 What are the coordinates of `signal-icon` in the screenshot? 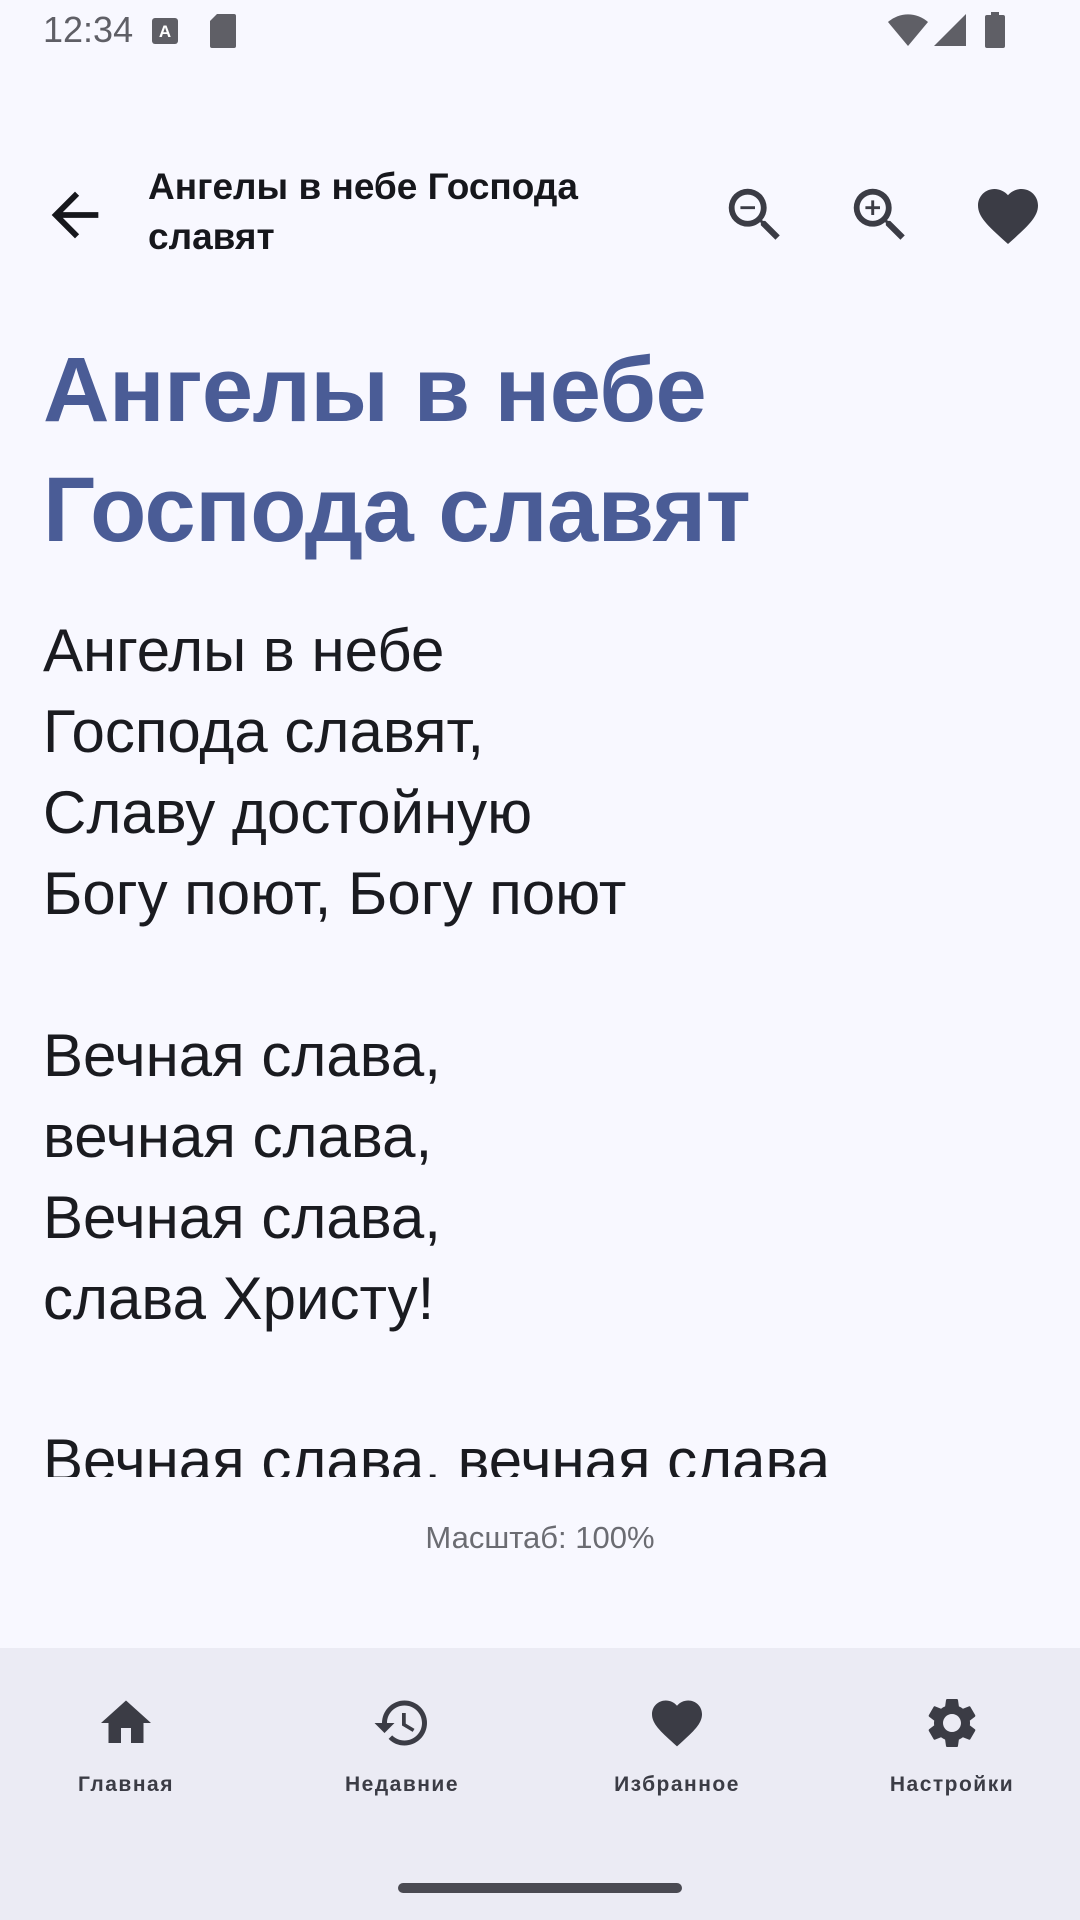 It's located at (950, 32).